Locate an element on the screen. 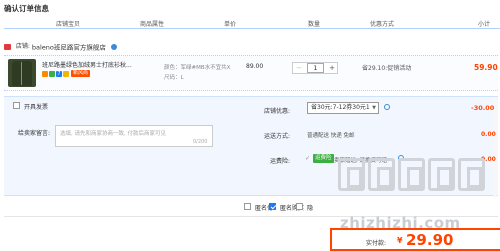 The height and width of the screenshot is (251, 500). table-header-row: 店铺宝贝 商品属性 单价 数量 优惠方式 小计 is located at coordinates (252, 23).